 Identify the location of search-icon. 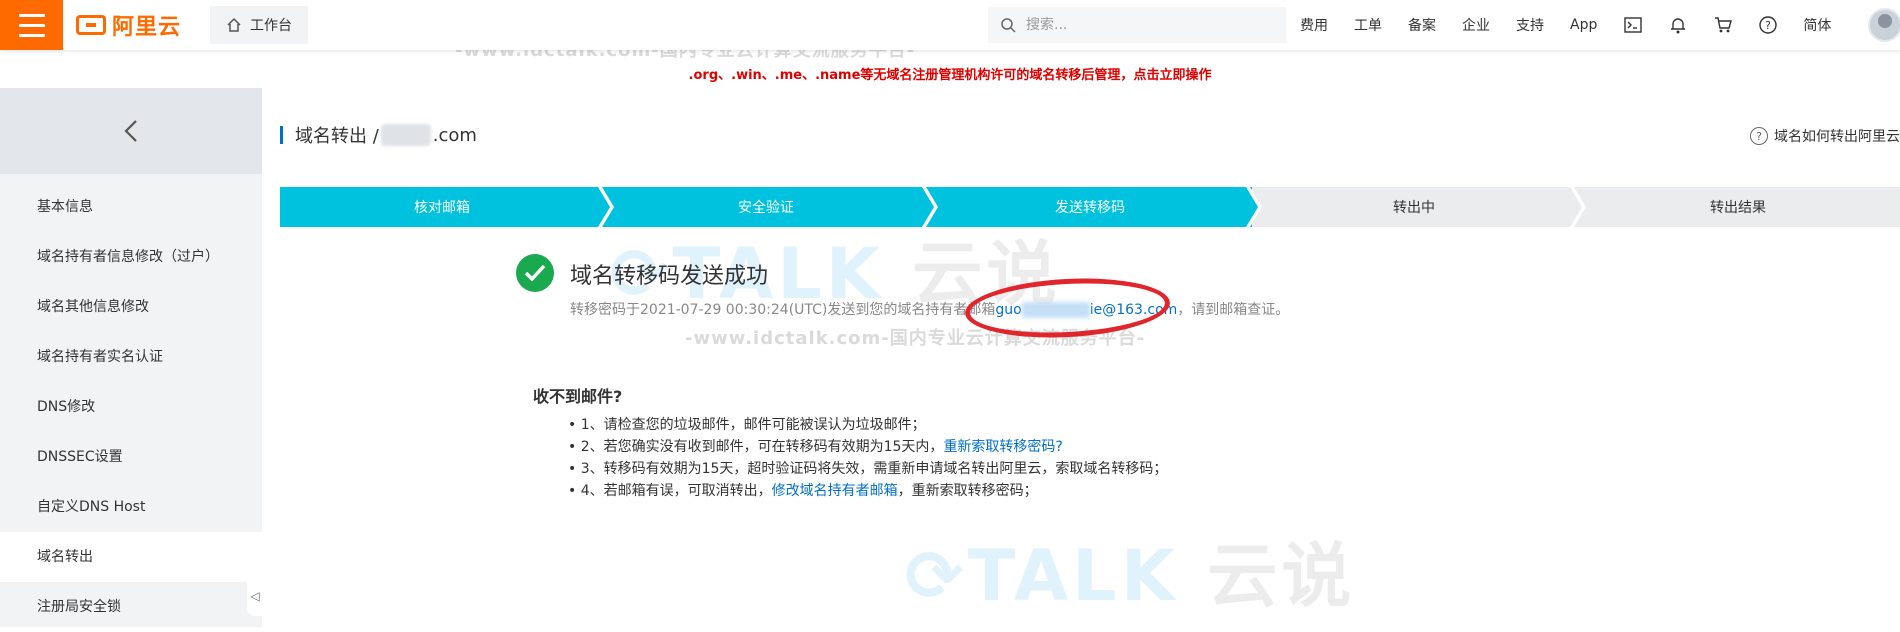
(1008, 25).